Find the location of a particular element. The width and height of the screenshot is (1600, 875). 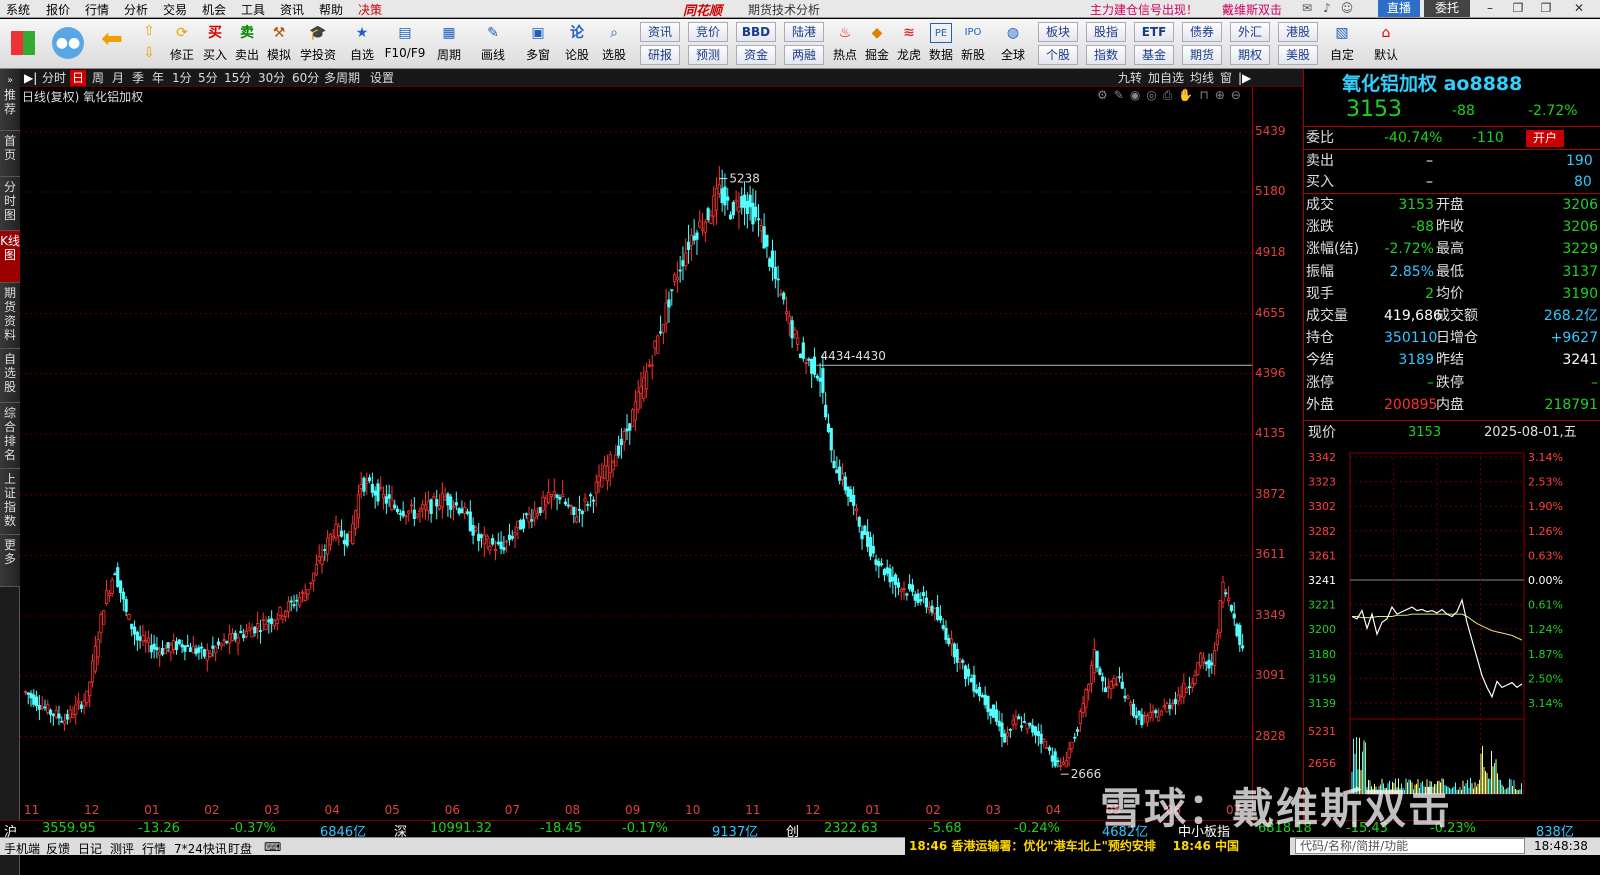

cy-index-value: 2322.63 is located at coordinates (851, 828).